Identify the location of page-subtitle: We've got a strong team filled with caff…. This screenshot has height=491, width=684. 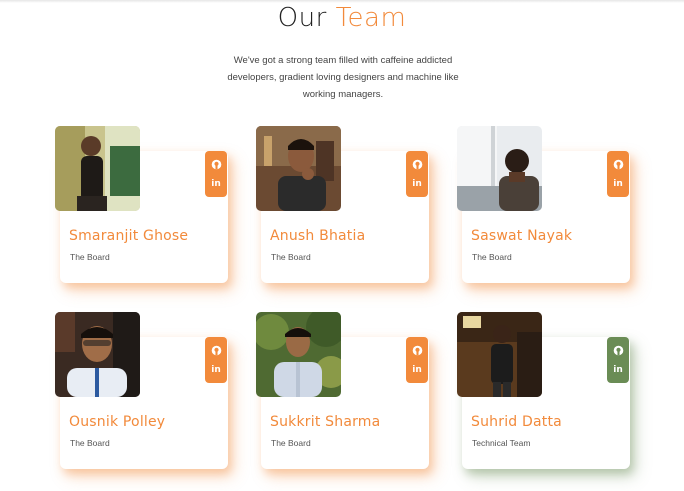
(343, 77).